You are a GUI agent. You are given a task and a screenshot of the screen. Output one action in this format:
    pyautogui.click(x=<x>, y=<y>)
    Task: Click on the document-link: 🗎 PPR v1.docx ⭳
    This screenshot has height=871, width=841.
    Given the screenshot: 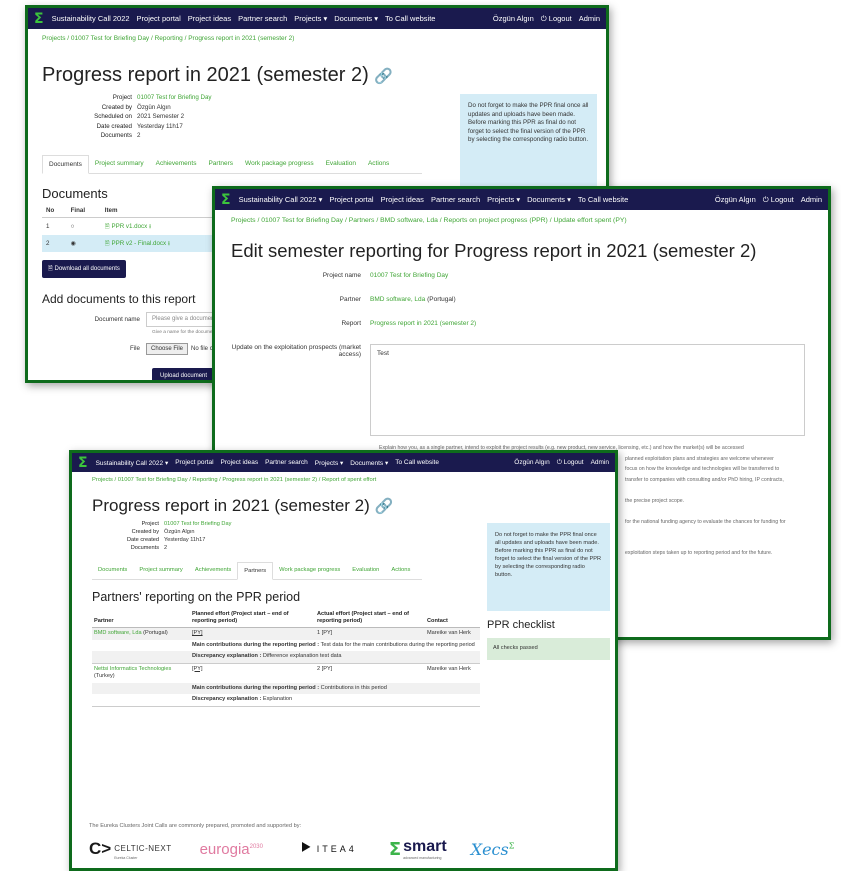 What is the action you would take?
    pyautogui.click(x=128, y=226)
    